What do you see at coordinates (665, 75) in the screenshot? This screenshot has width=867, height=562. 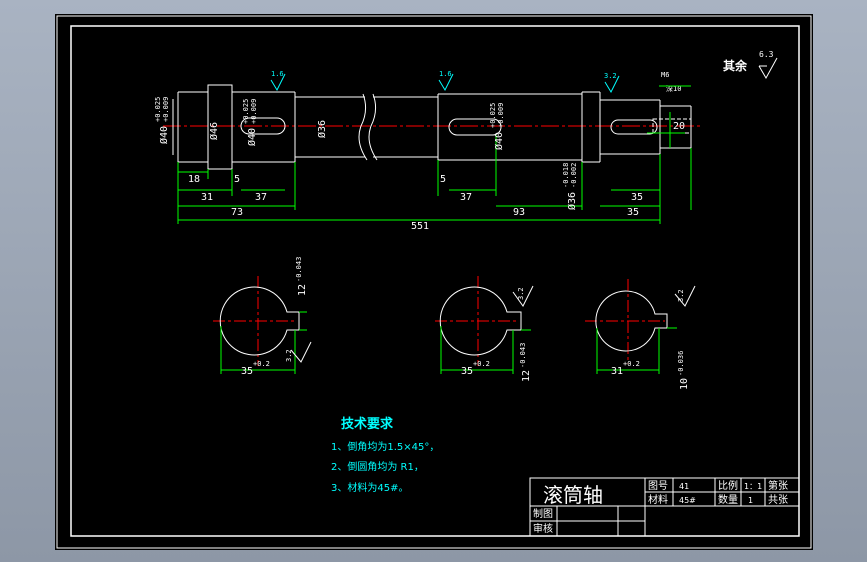 I see `svg-text: M6` at bounding box center [665, 75].